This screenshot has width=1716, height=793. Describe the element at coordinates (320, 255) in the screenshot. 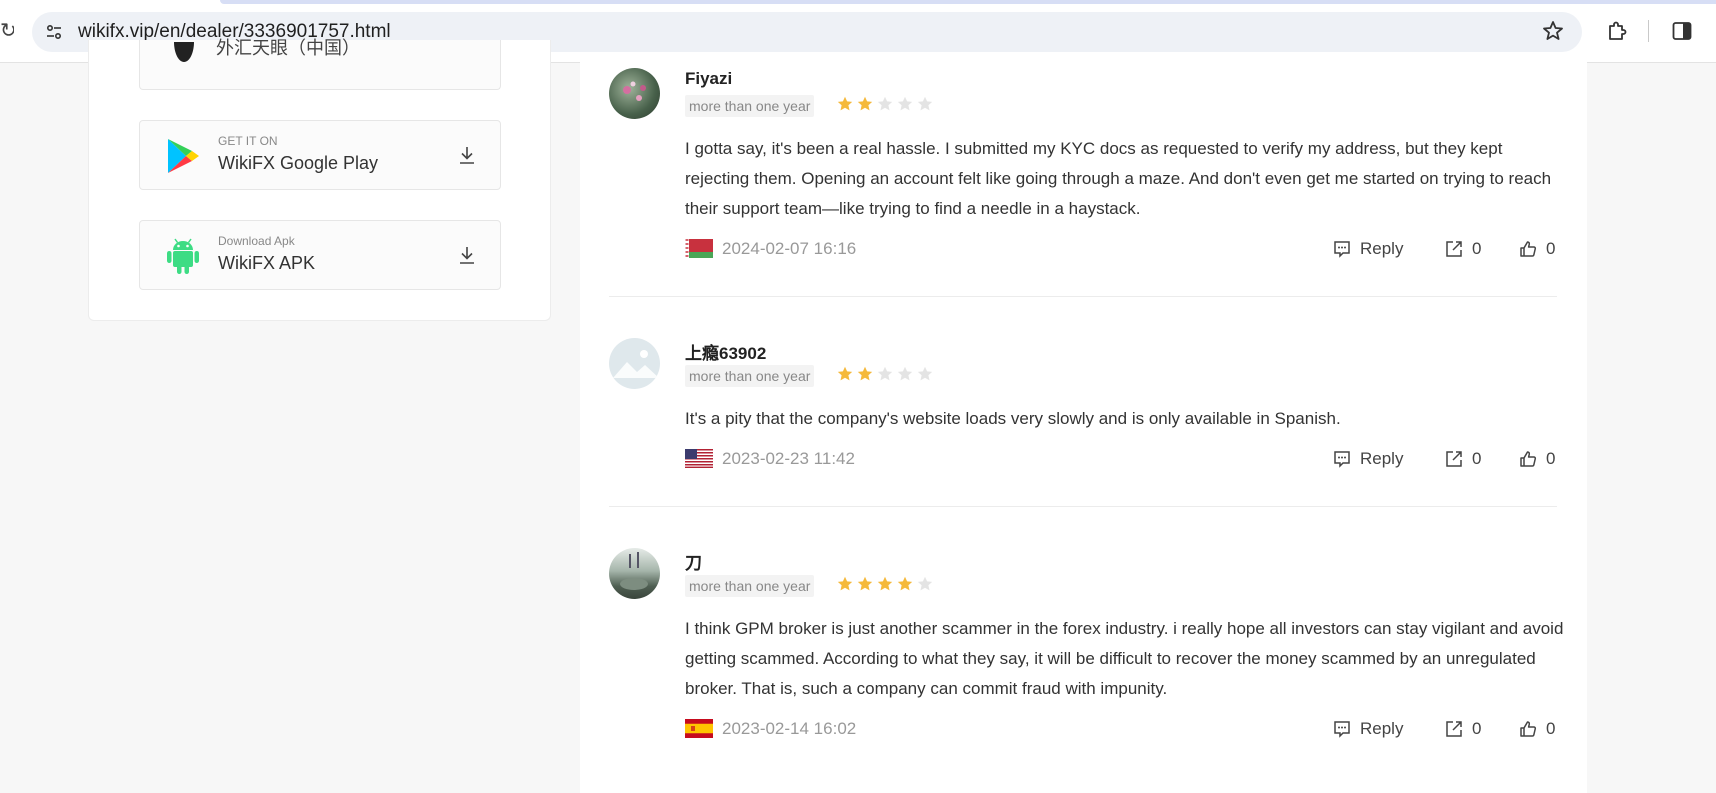

I see `apk-download-button: Download Apk WikiFX APK` at that location.